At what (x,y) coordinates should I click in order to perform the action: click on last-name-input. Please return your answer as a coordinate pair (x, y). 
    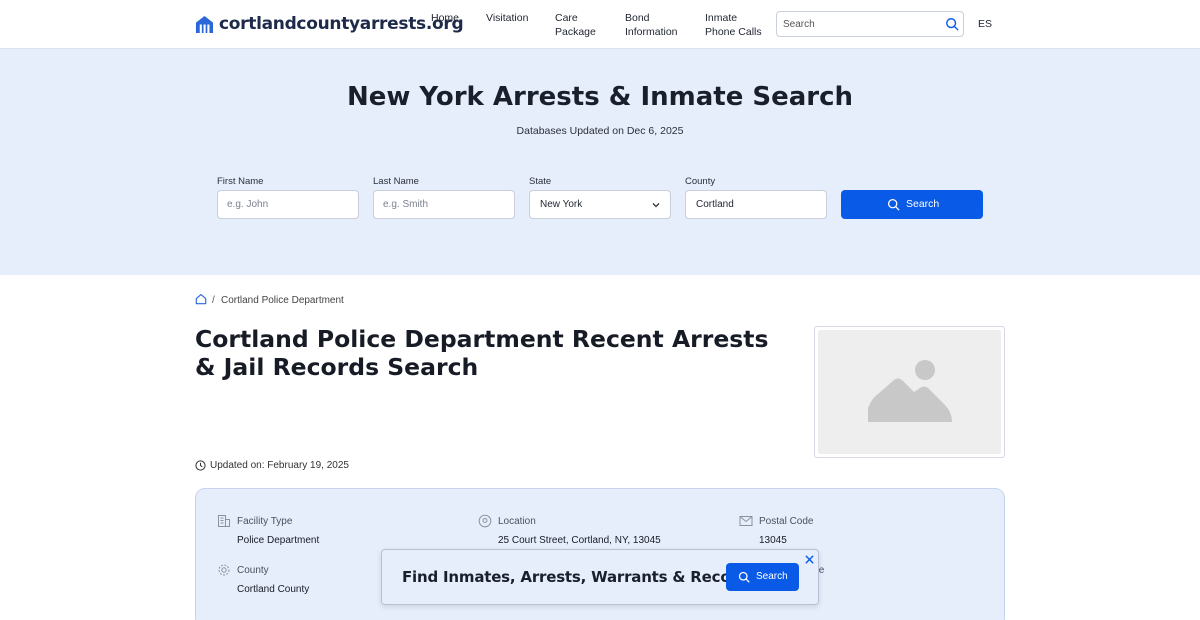
    Looking at the image, I should click on (445, 204).